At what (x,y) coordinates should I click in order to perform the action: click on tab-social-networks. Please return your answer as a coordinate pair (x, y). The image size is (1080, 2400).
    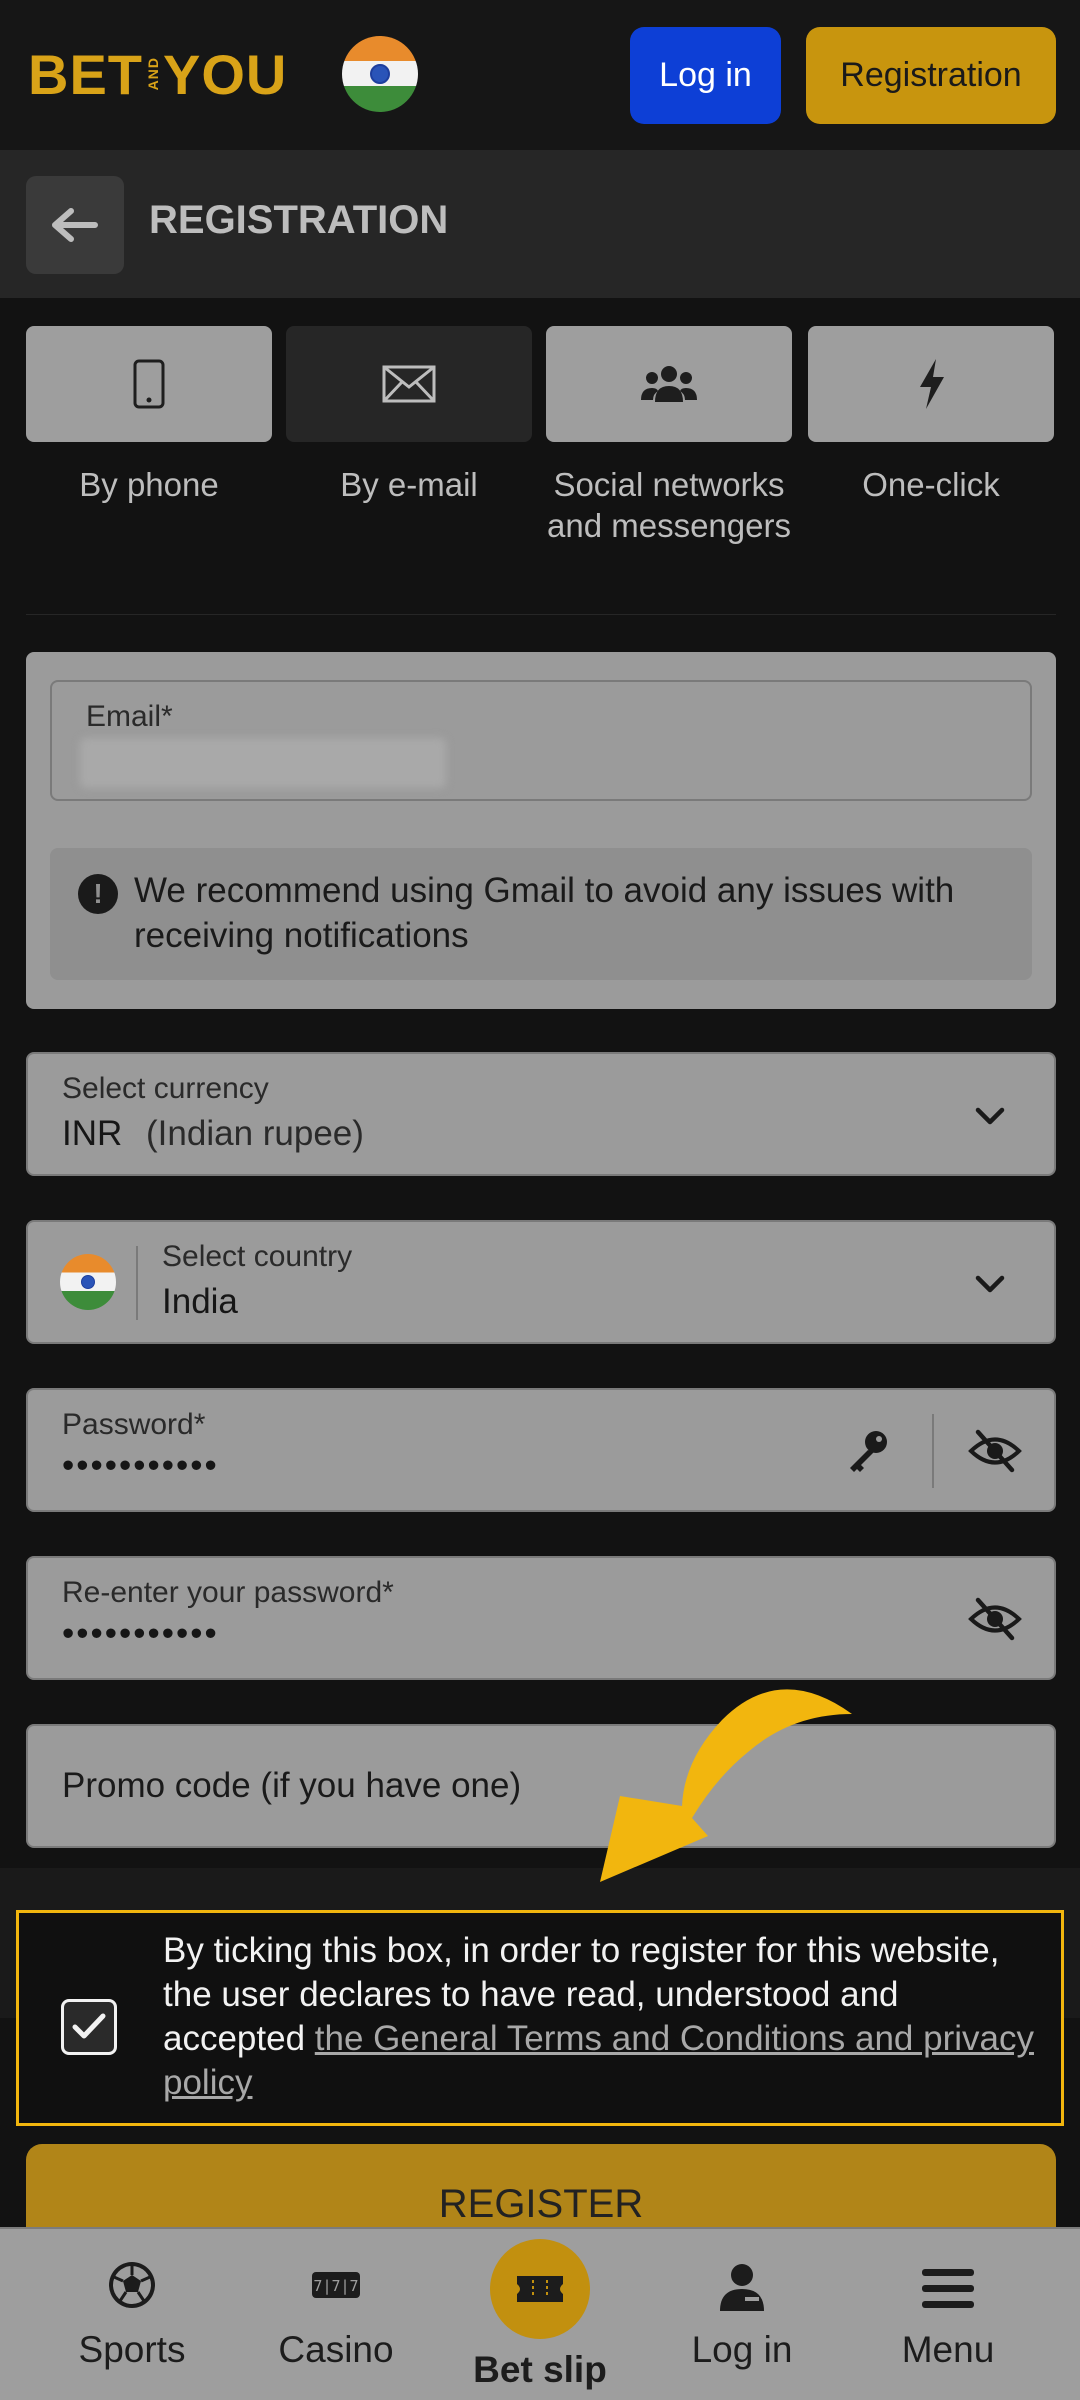
    Looking at the image, I should click on (669, 384).